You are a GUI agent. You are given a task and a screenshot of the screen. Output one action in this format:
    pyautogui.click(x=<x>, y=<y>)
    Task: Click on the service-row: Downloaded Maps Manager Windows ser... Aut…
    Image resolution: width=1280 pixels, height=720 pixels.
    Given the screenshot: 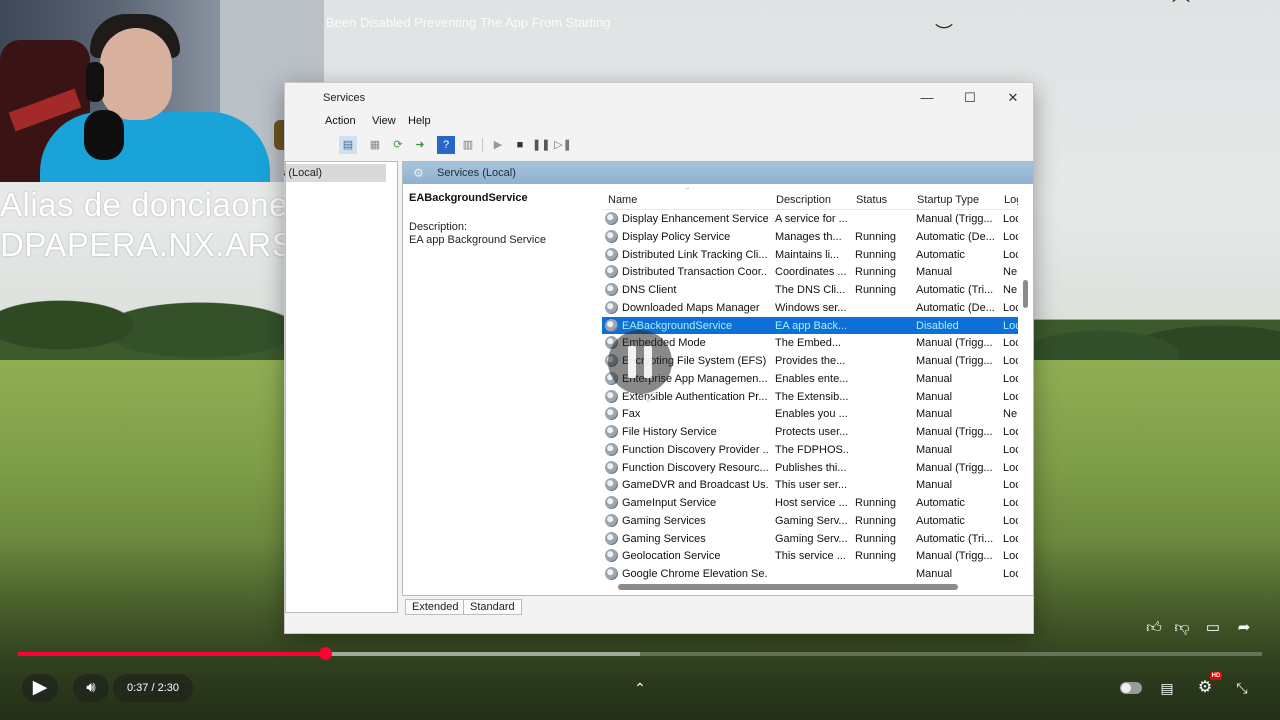 What is the action you would take?
    pyautogui.click(x=810, y=308)
    